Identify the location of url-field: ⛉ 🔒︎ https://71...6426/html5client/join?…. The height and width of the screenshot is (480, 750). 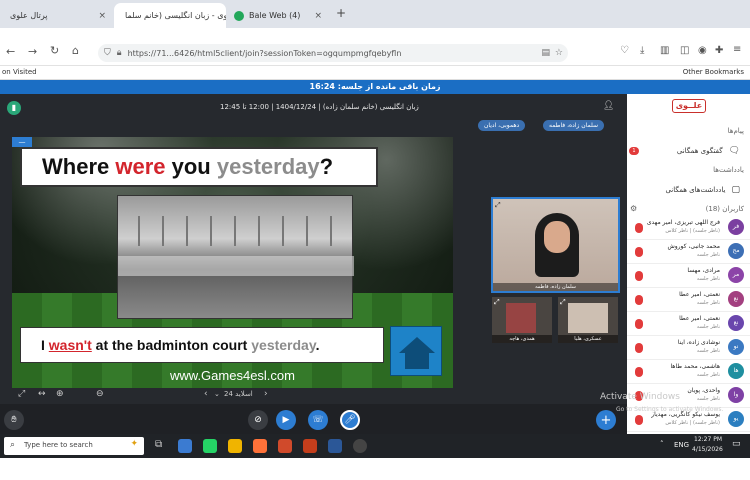
(333, 53).